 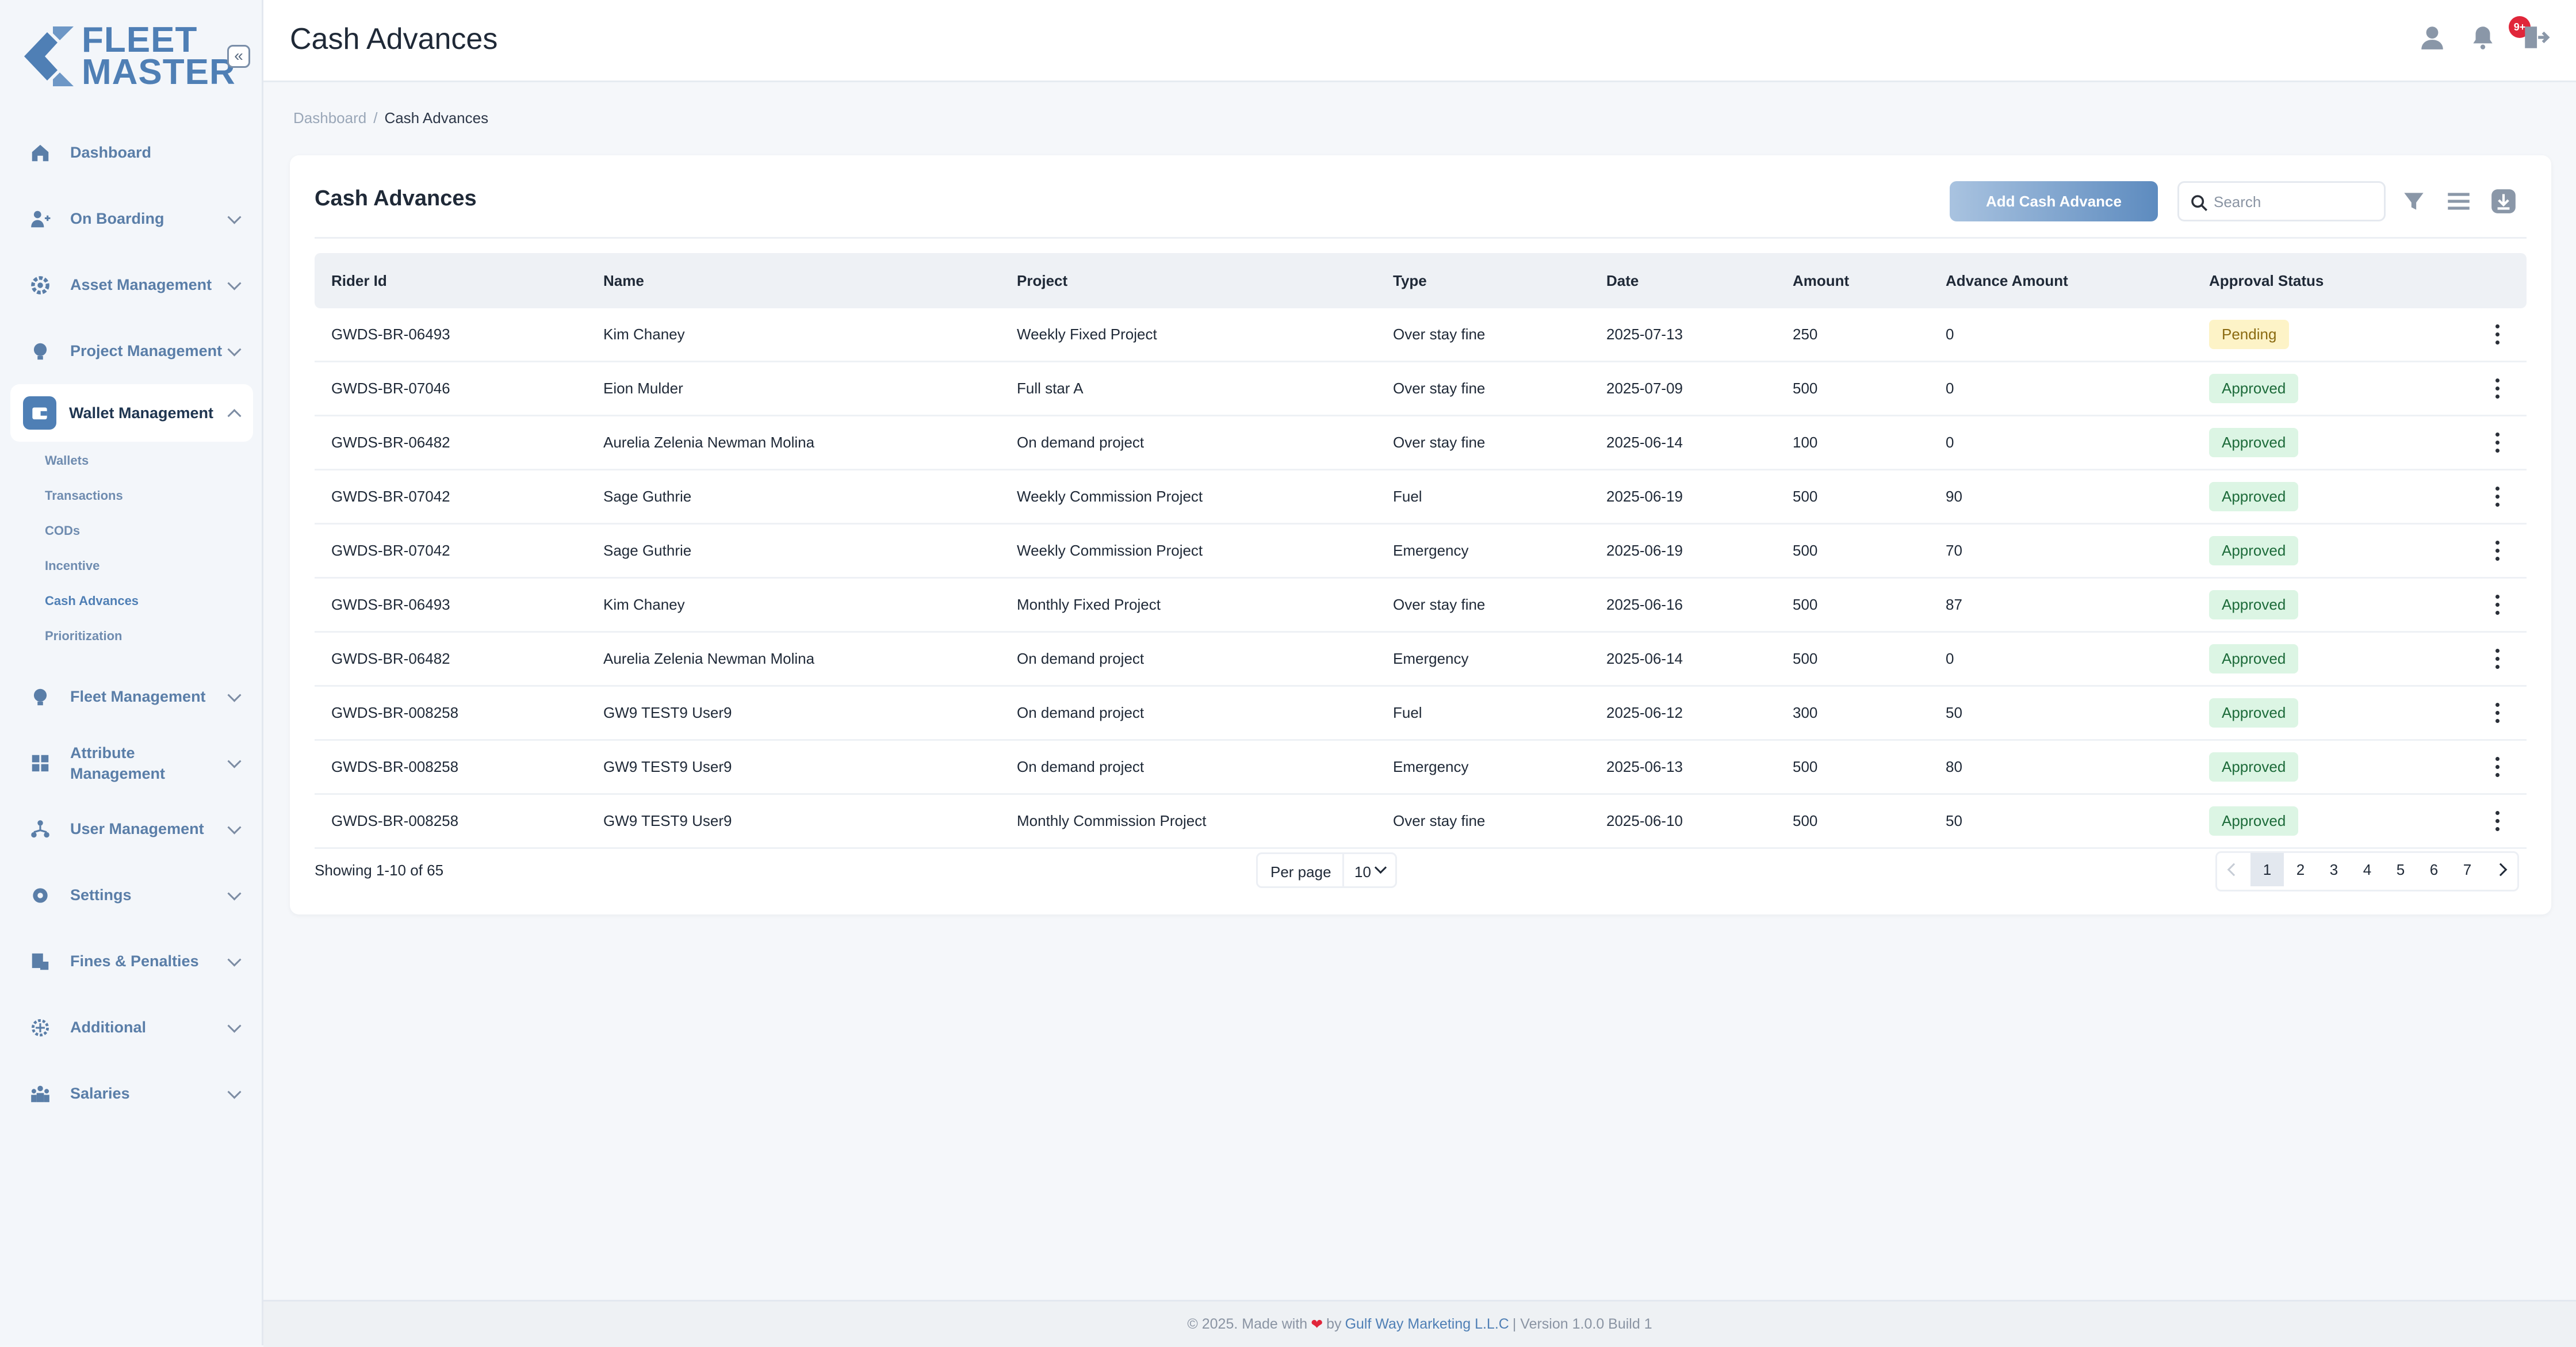 What do you see at coordinates (131, 829) in the screenshot?
I see `sidebar-item-user-management: User Management` at bounding box center [131, 829].